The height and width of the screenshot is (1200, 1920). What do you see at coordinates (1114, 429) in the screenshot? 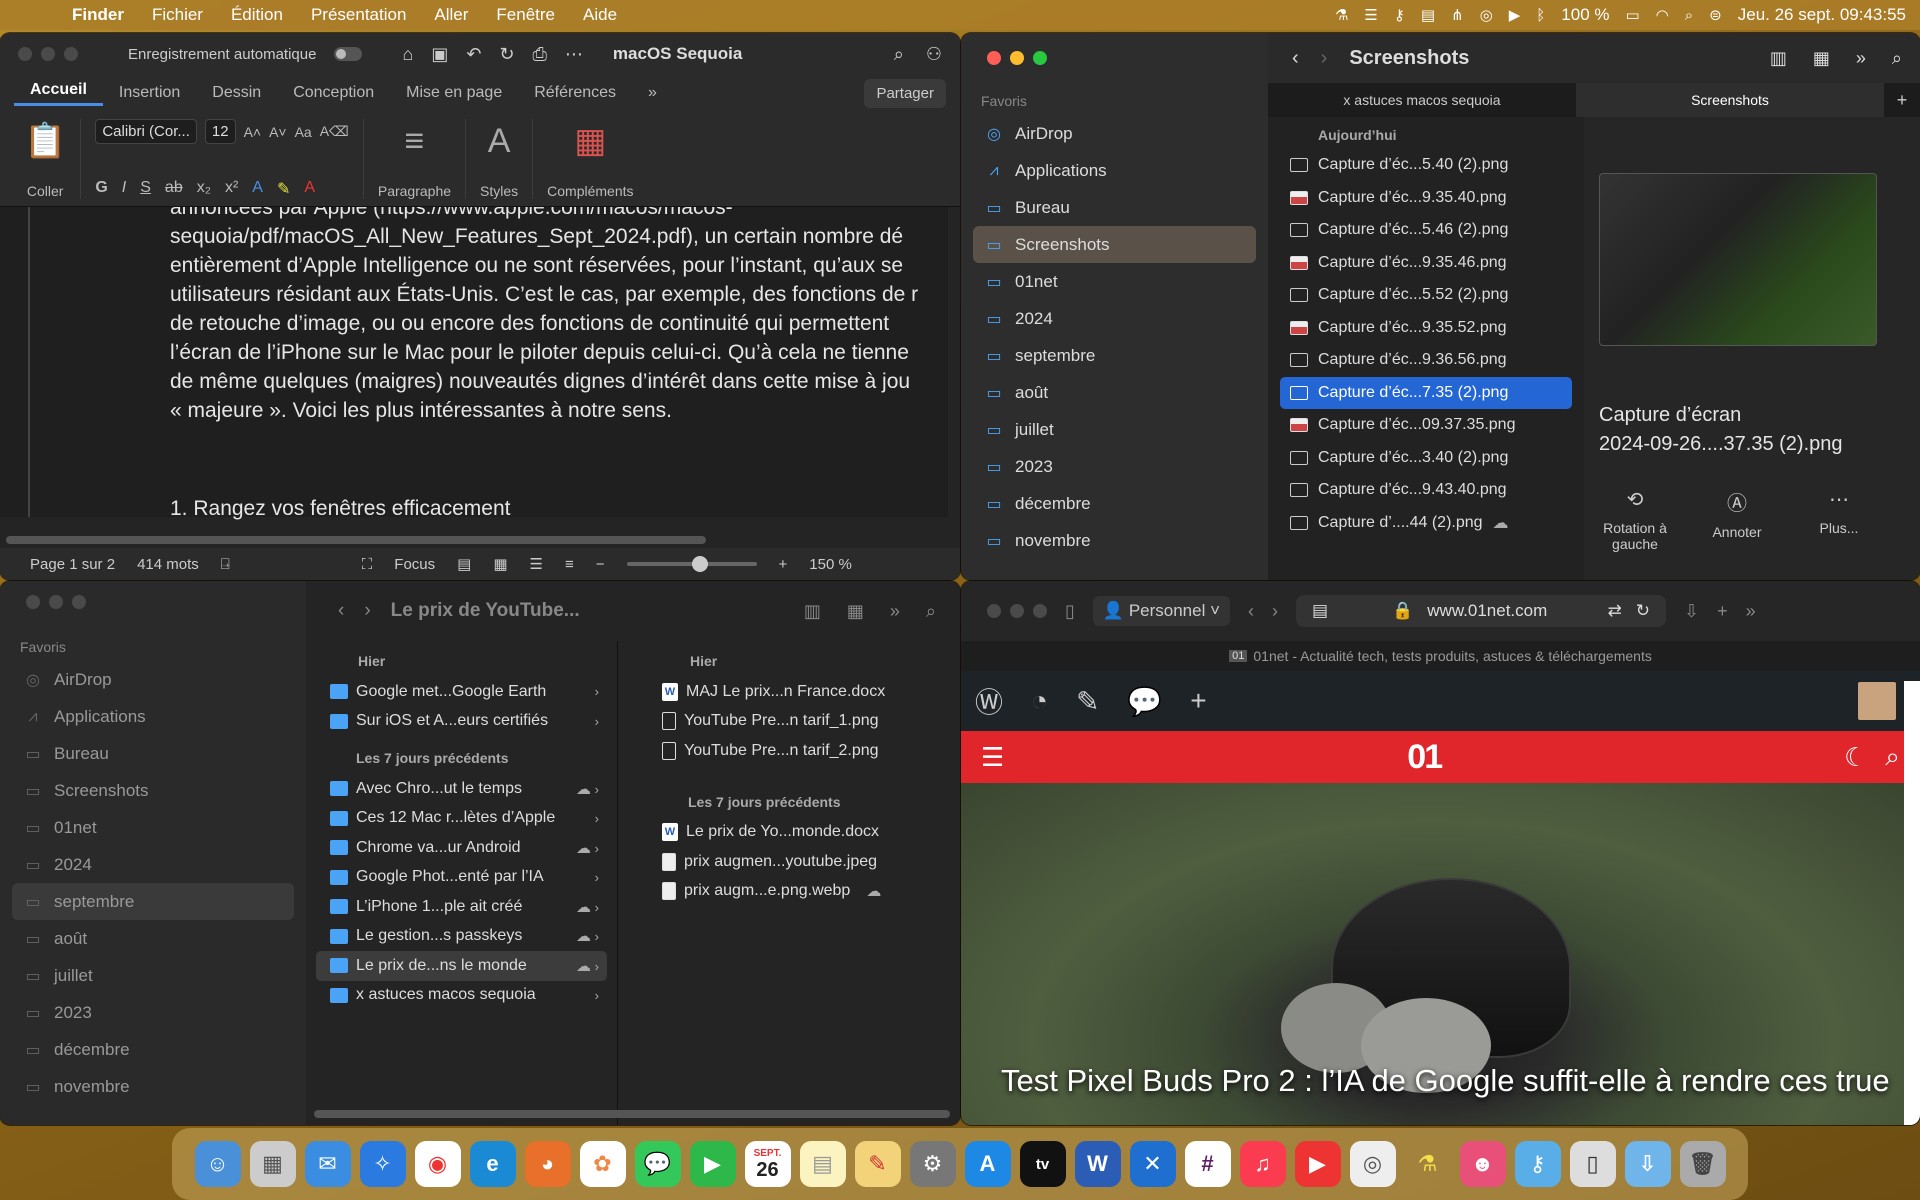
I see `sidebar-item-juillet: ▭ juillet` at bounding box center [1114, 429].